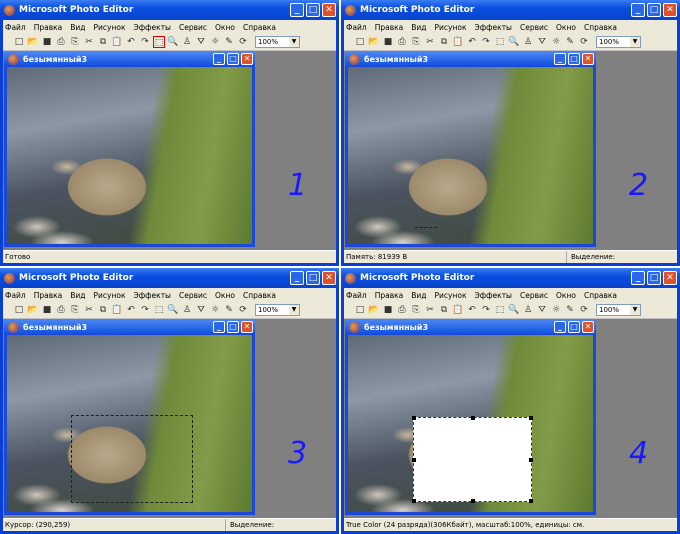  I want to click on cleared-selection, so click(472, 459).